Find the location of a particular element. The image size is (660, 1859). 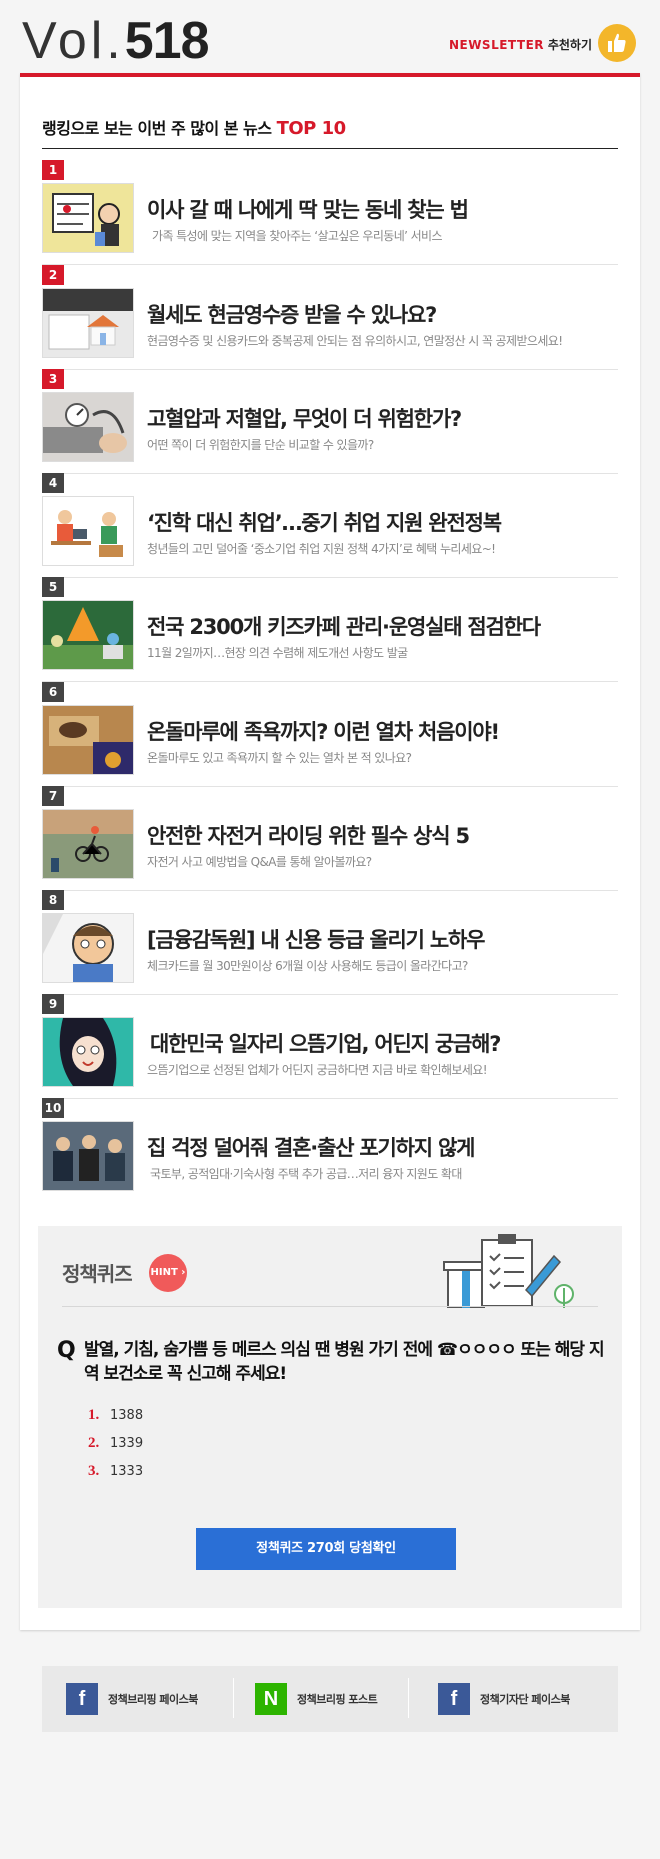

cartoon-girl-illustration is located at coordinates (88, 1052).